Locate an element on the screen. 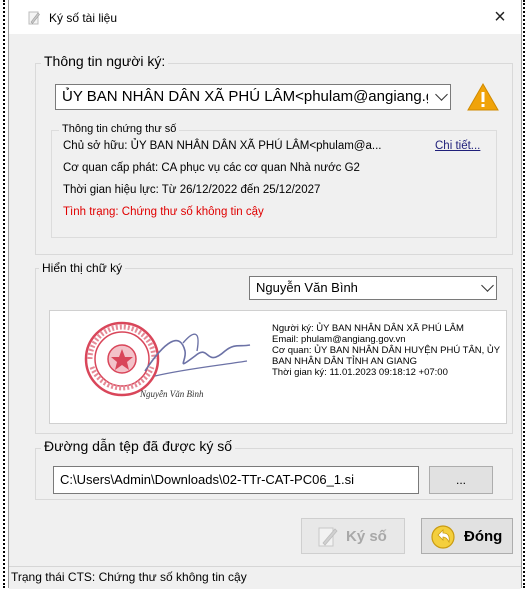  warning-icon is located at coordinates (483, 96).